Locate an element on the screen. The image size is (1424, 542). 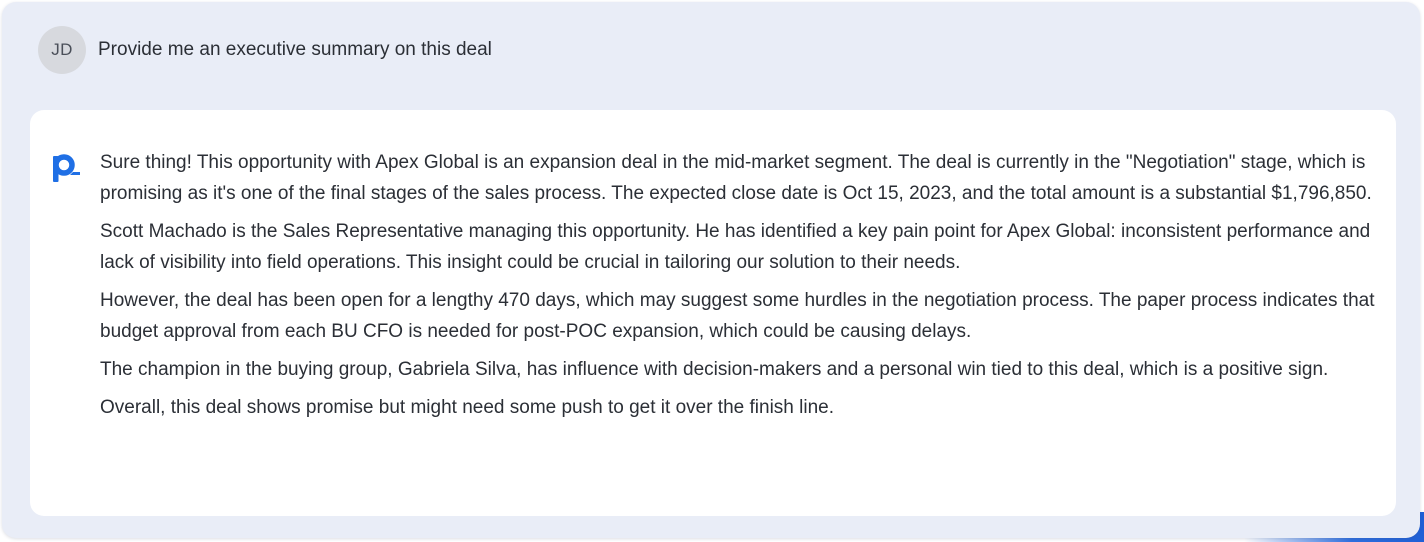
avatar-initials: JD is located at coordinates (62, 49).